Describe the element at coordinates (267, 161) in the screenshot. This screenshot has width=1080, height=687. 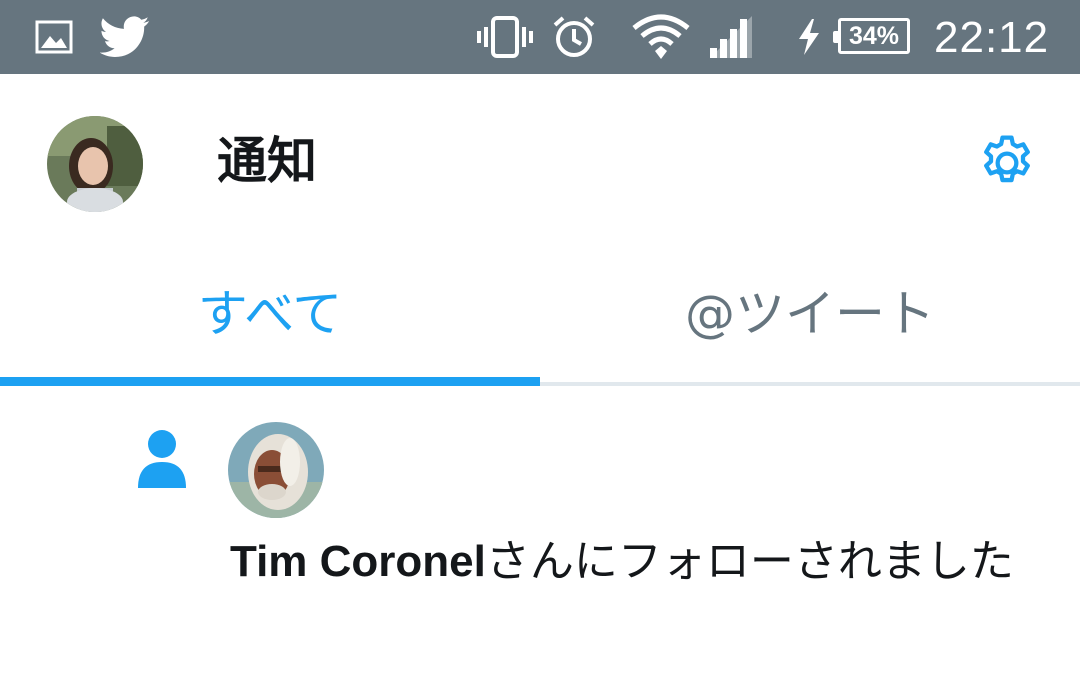
I see `page-title: 通知` at that location.